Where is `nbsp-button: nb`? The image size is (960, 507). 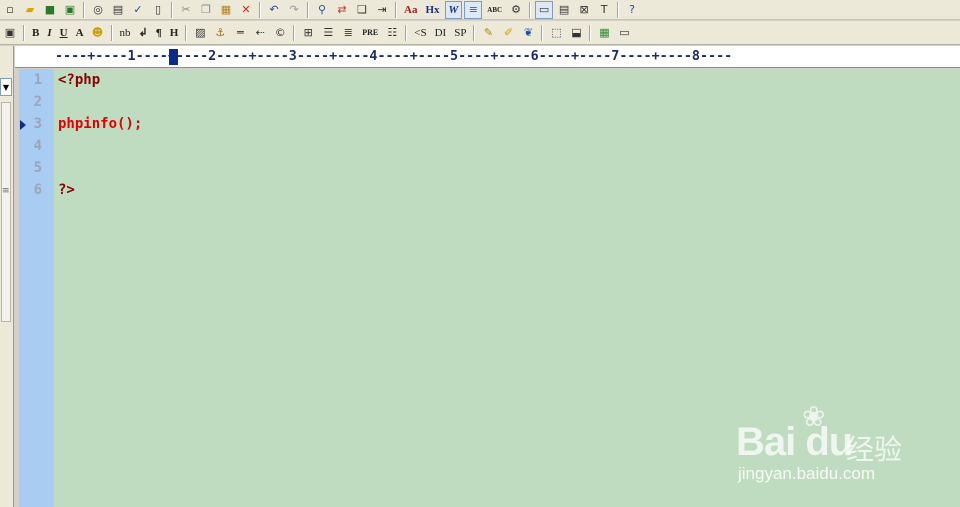
nbsp-button: nb is located at coordinates (125, 33).